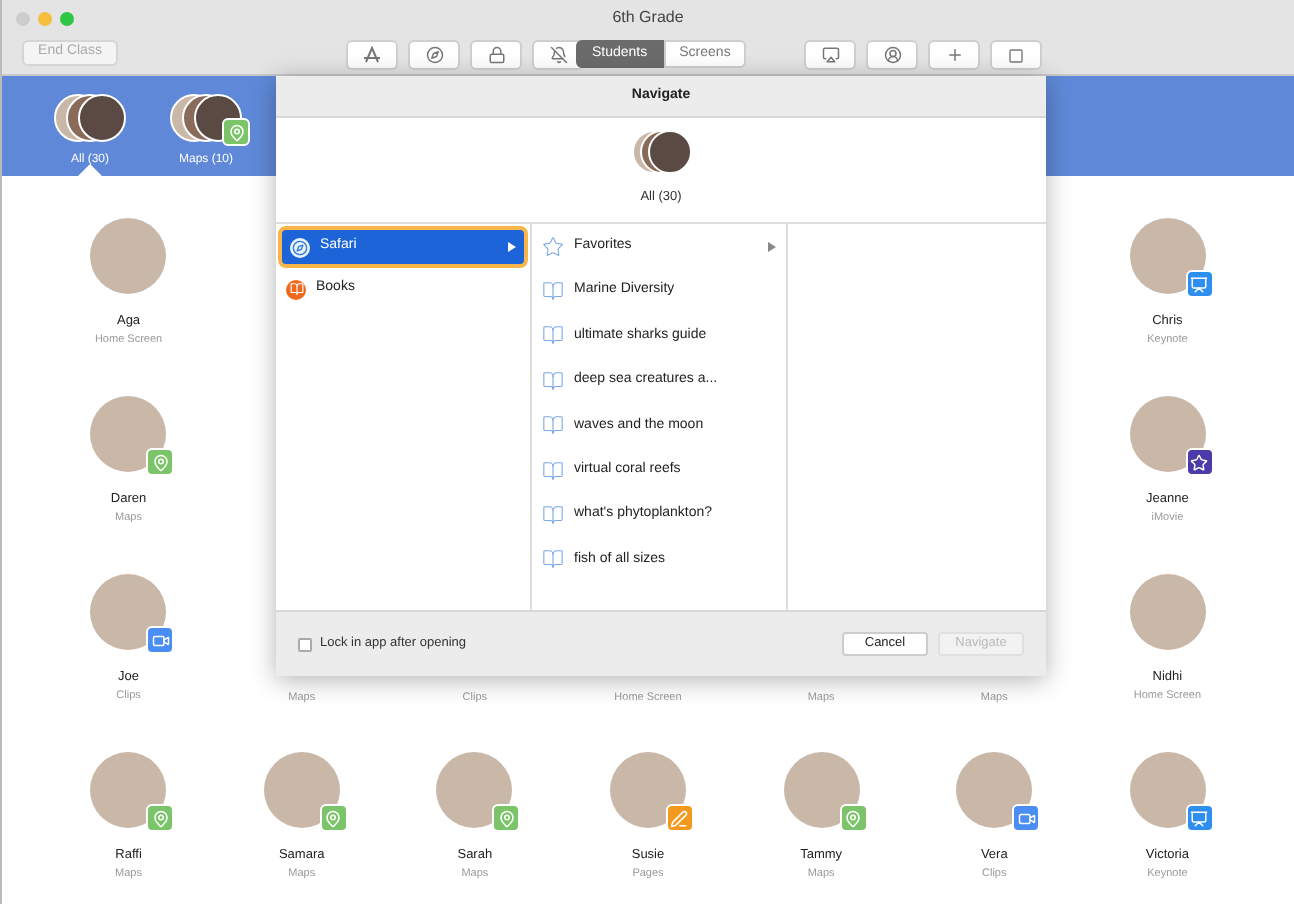 This screenshot has height=904, width=1294. Describe the element at coordinates (954, 55) in the screenshot. I see `add-icon` at that location.